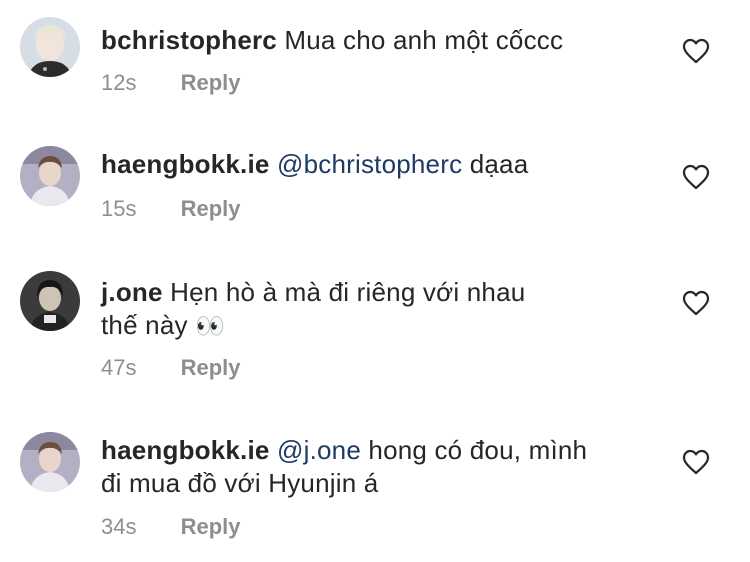  What do you see at coordinates (319, 450) in the screenshot?
I see `comment-mention: @j.one` at bounding box center [319, 450].